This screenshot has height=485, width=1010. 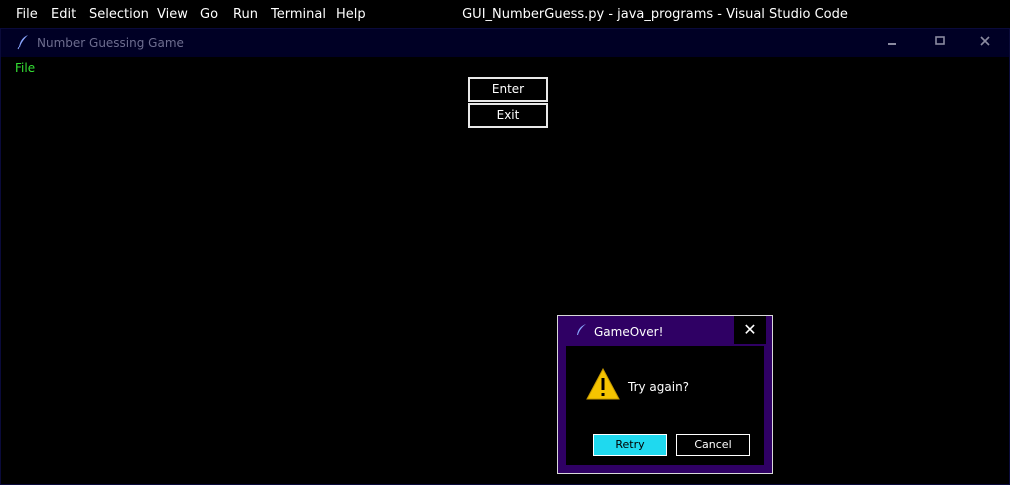 What do you see at coordinates (892, 43) in the screenshot?
I see `minimize-icon` at bounding box center [892, 43].